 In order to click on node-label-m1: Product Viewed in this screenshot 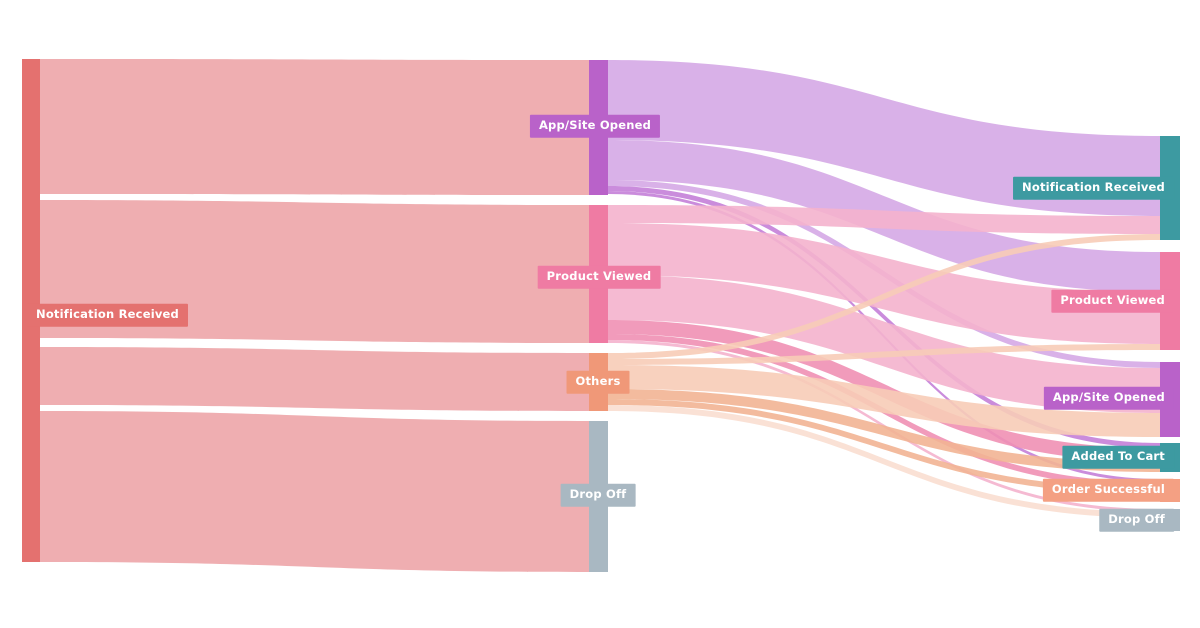, I will do `click(599, 277)`.